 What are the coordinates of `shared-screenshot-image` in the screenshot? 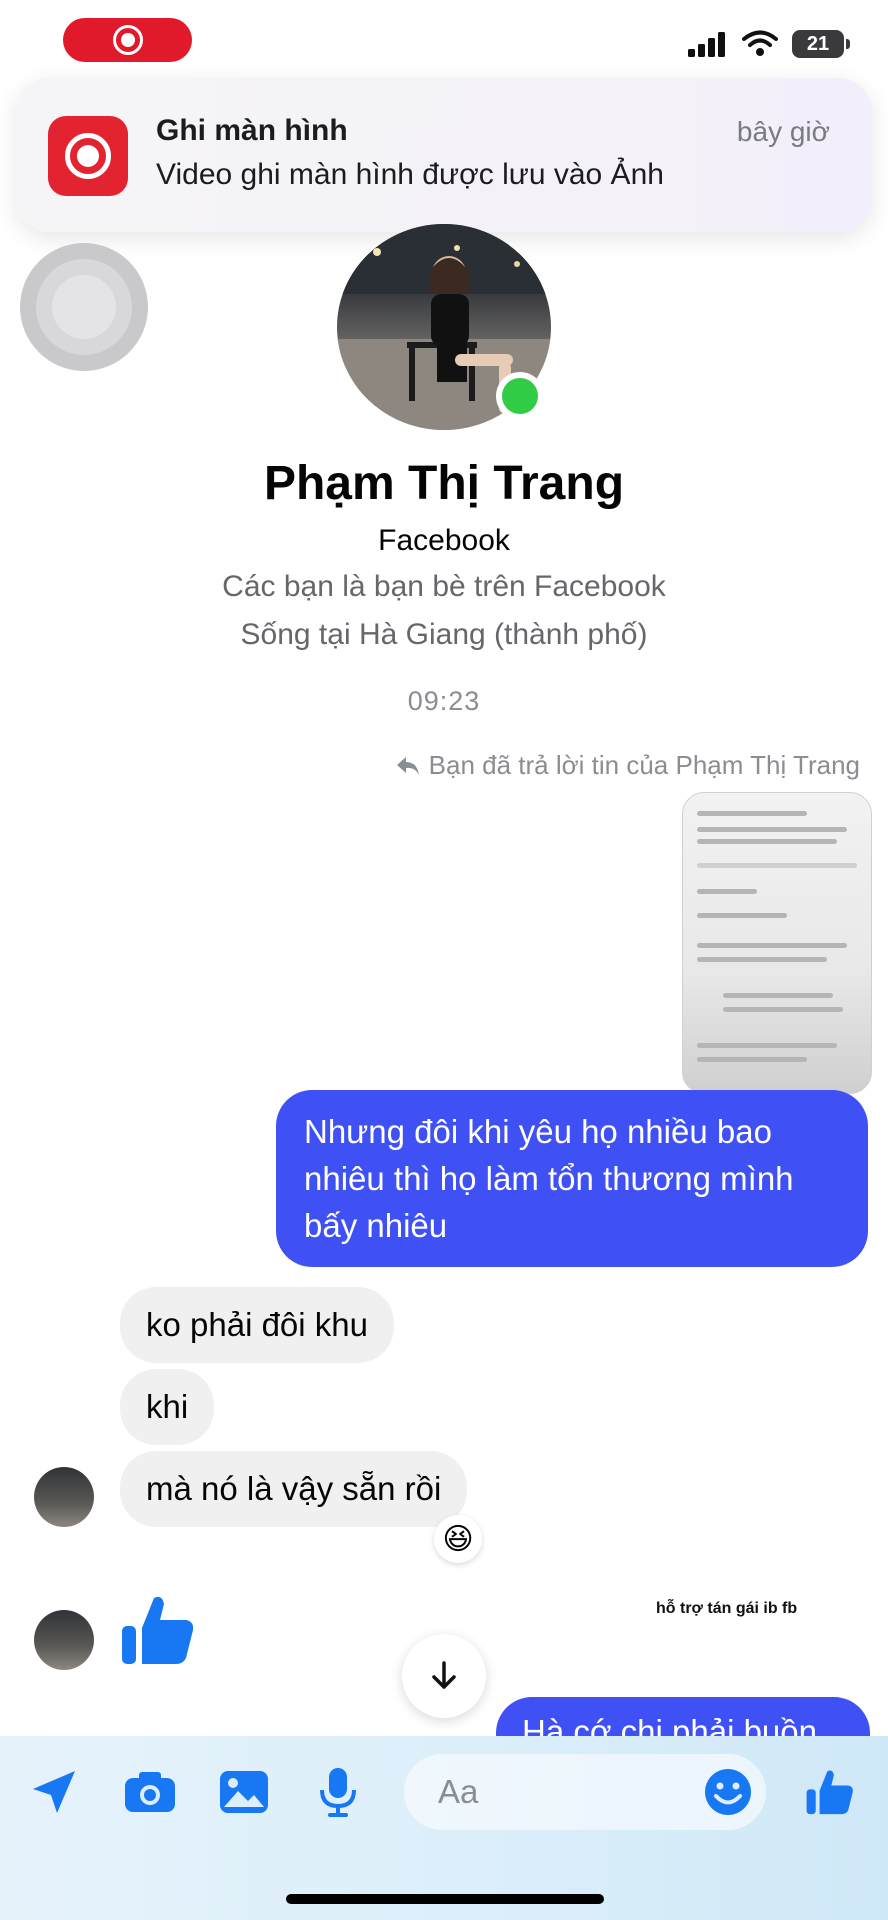 It's located at (777, 943).